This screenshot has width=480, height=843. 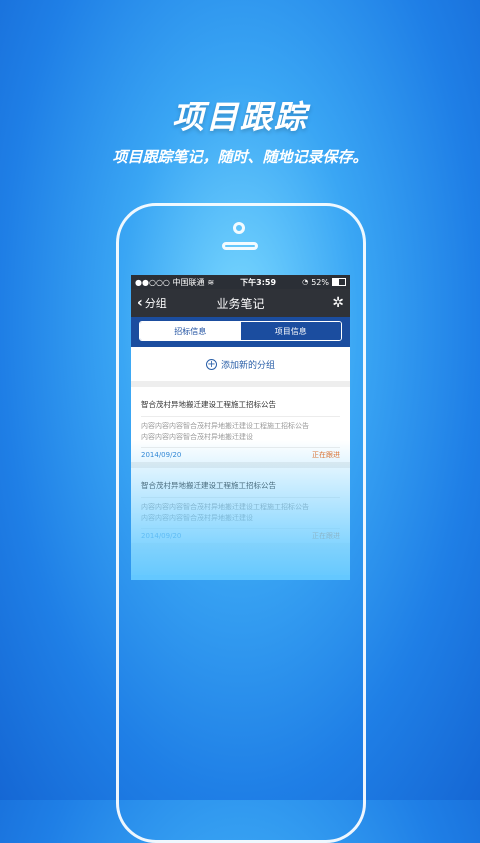 I want to click on promo-subtitle: 项目跟踪笔记，随时、随地记录保存。, so click(x=240, y=157).